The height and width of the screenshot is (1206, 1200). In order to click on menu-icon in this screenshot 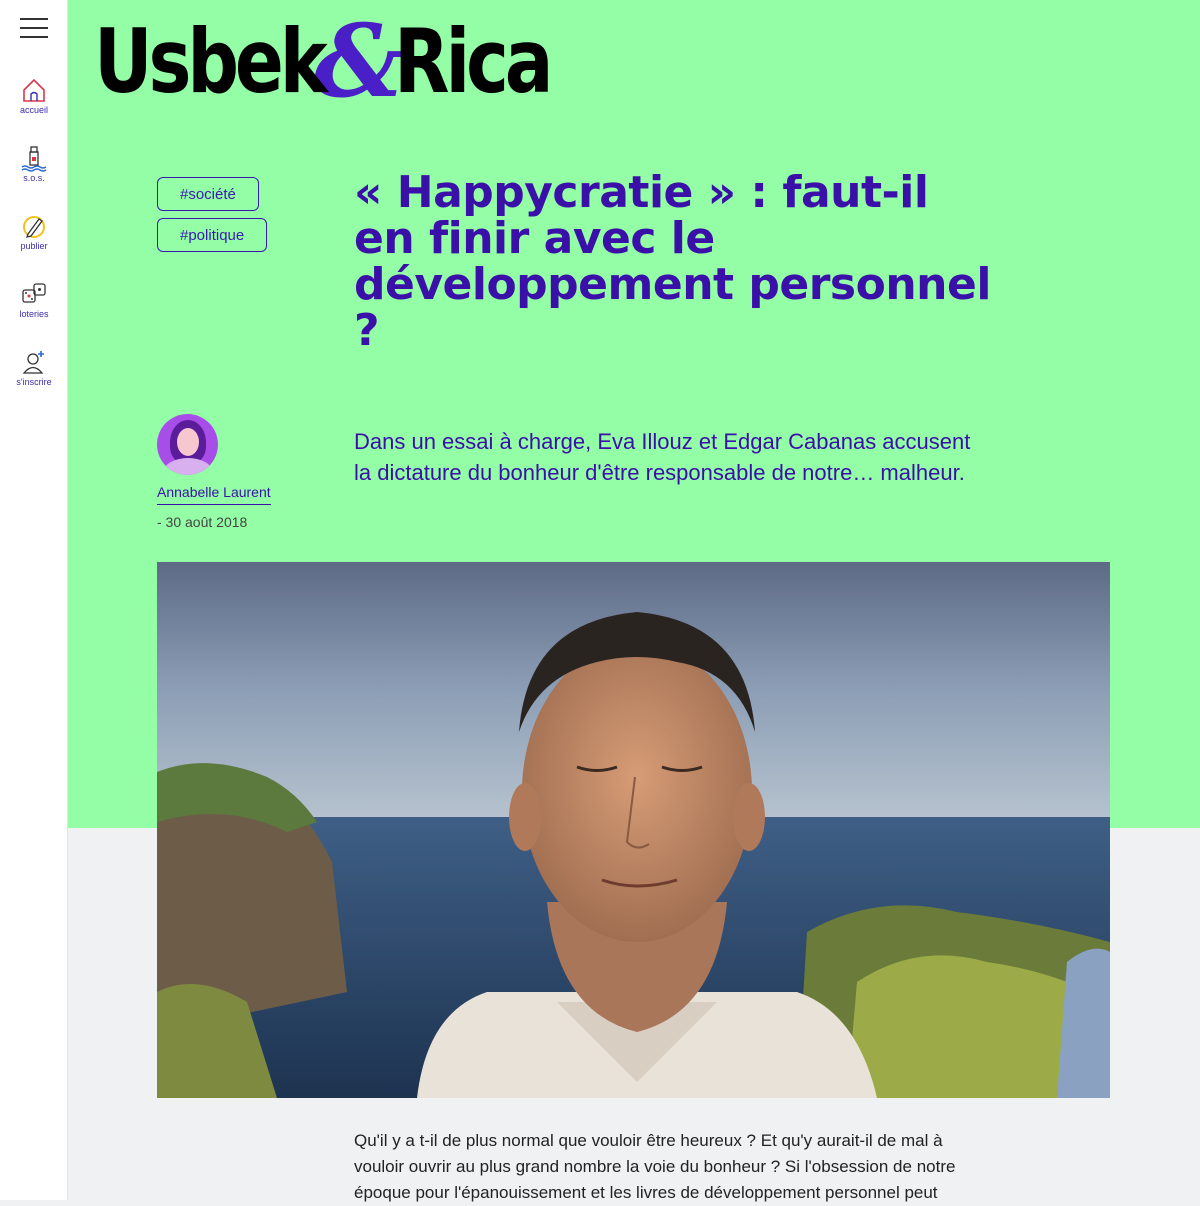, I will do `click(34, 28)`.